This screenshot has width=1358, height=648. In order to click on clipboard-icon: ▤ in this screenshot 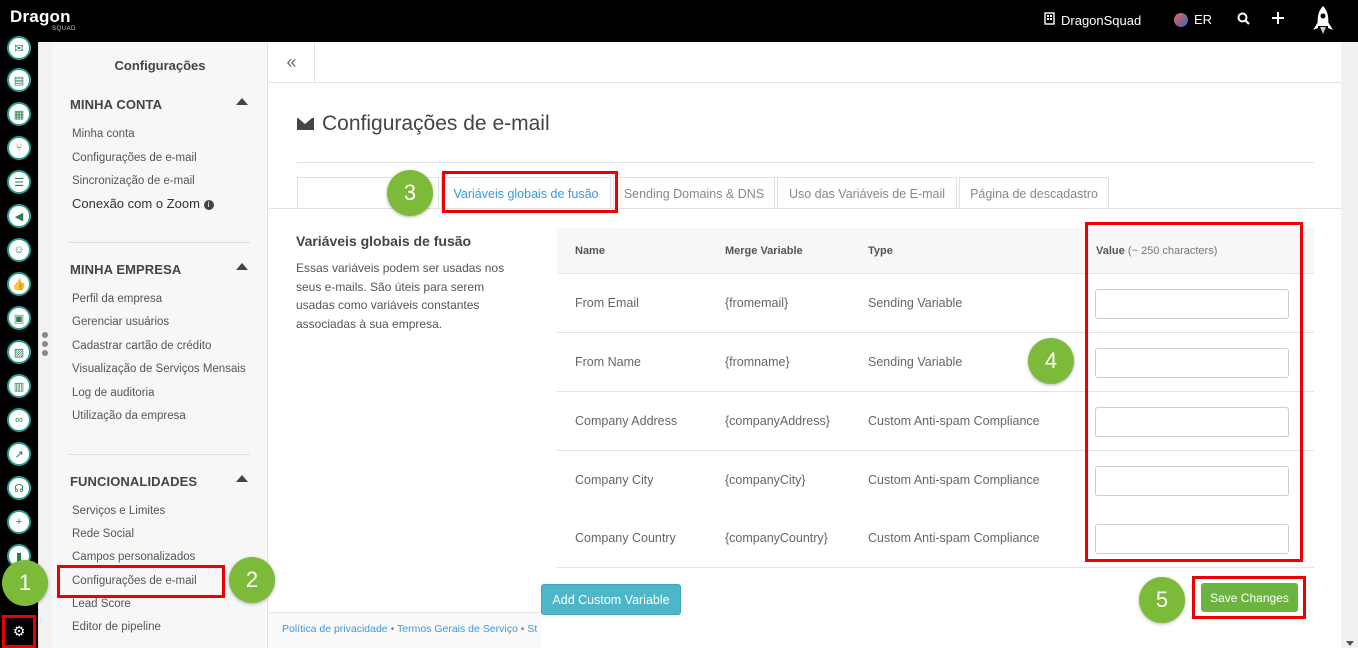, I will do `click(19, 80)`.